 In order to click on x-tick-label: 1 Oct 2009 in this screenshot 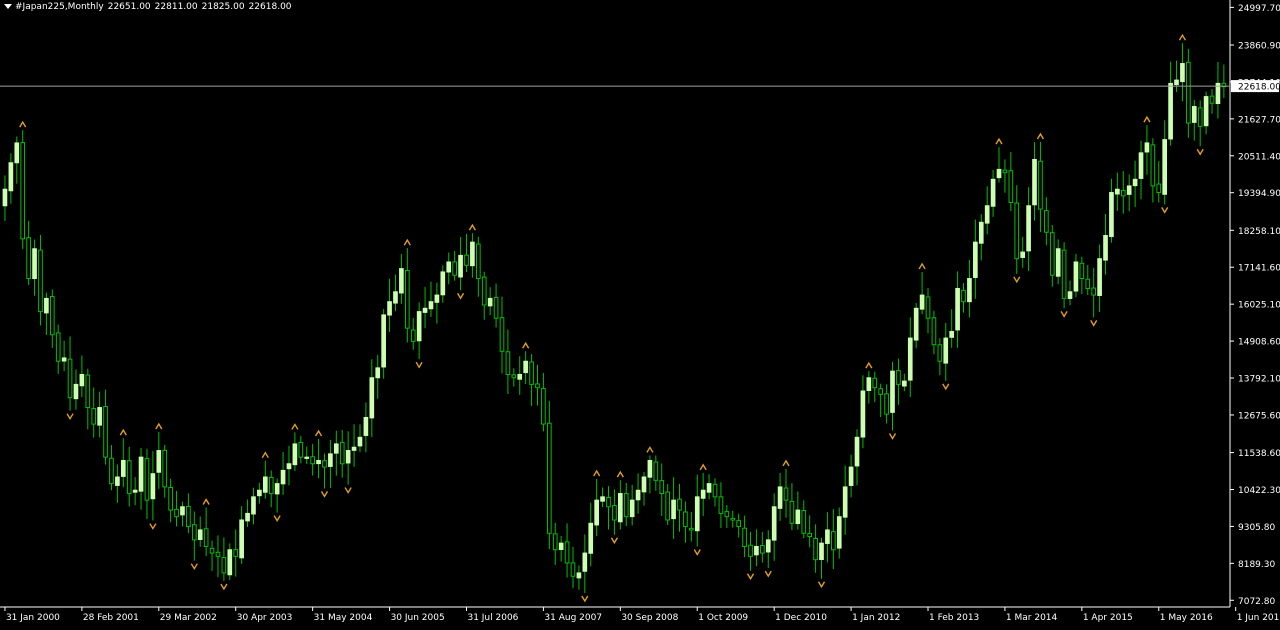, I will do `click(723, 618)`.